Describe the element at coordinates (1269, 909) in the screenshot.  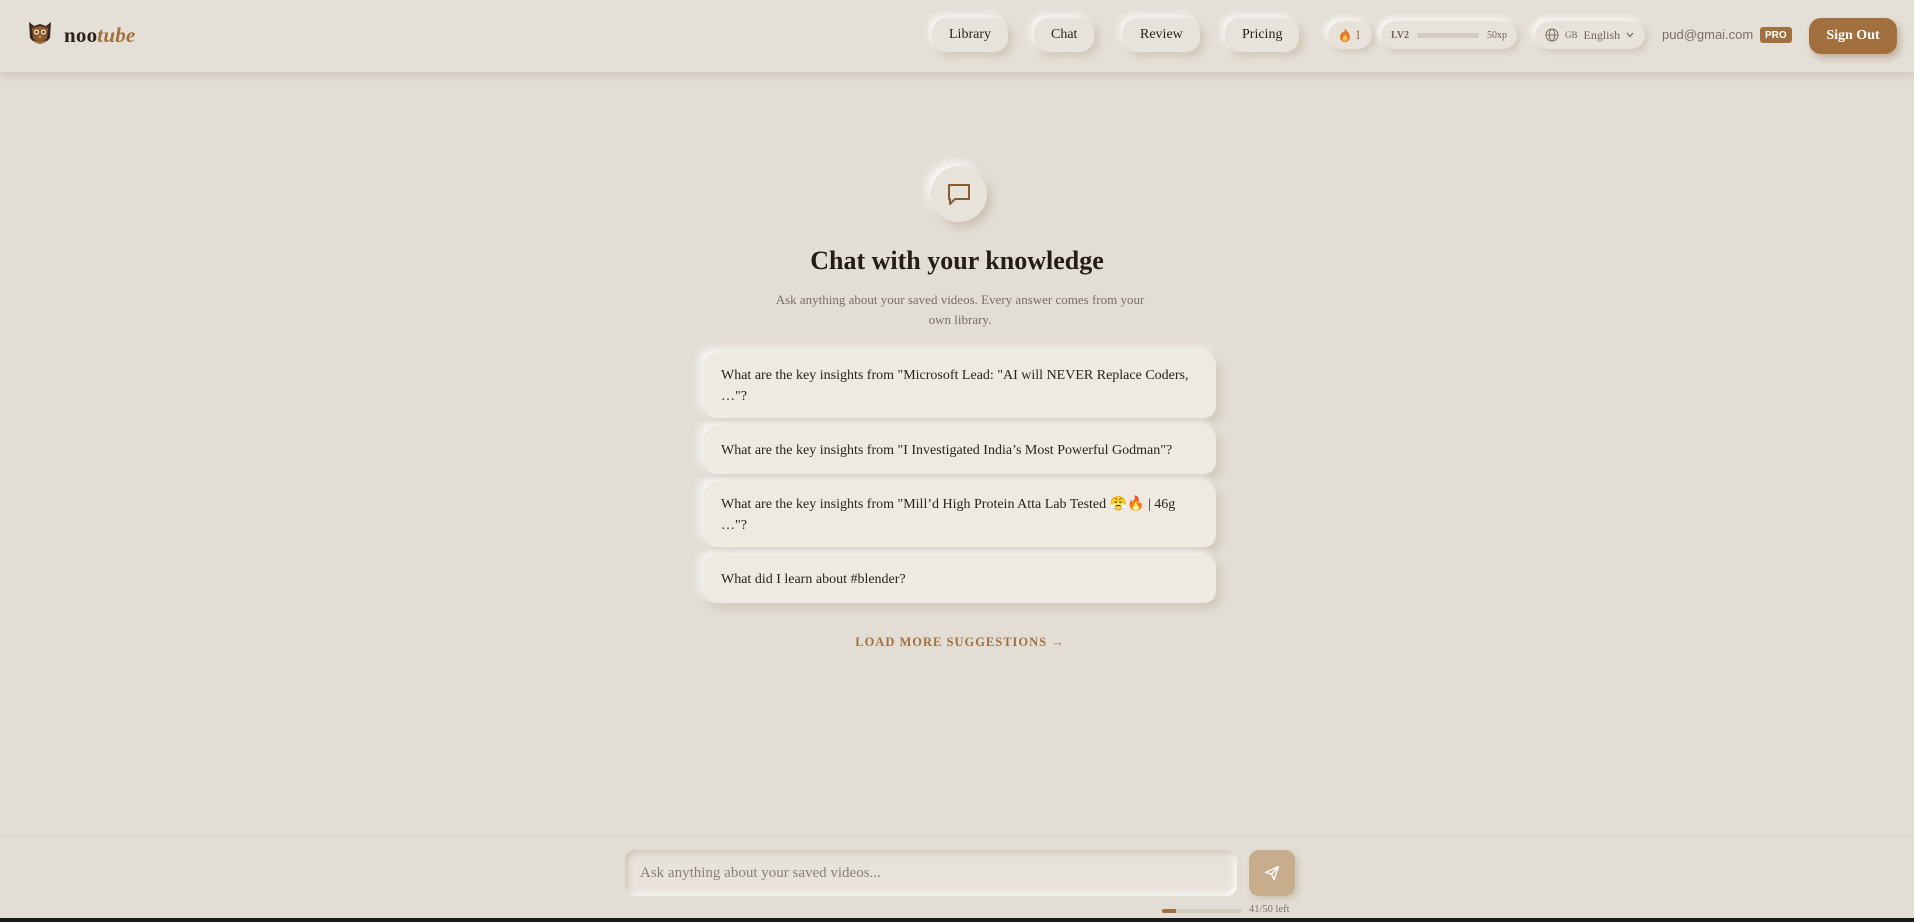
I see `quota-remaining: 41/50 left` at that location.